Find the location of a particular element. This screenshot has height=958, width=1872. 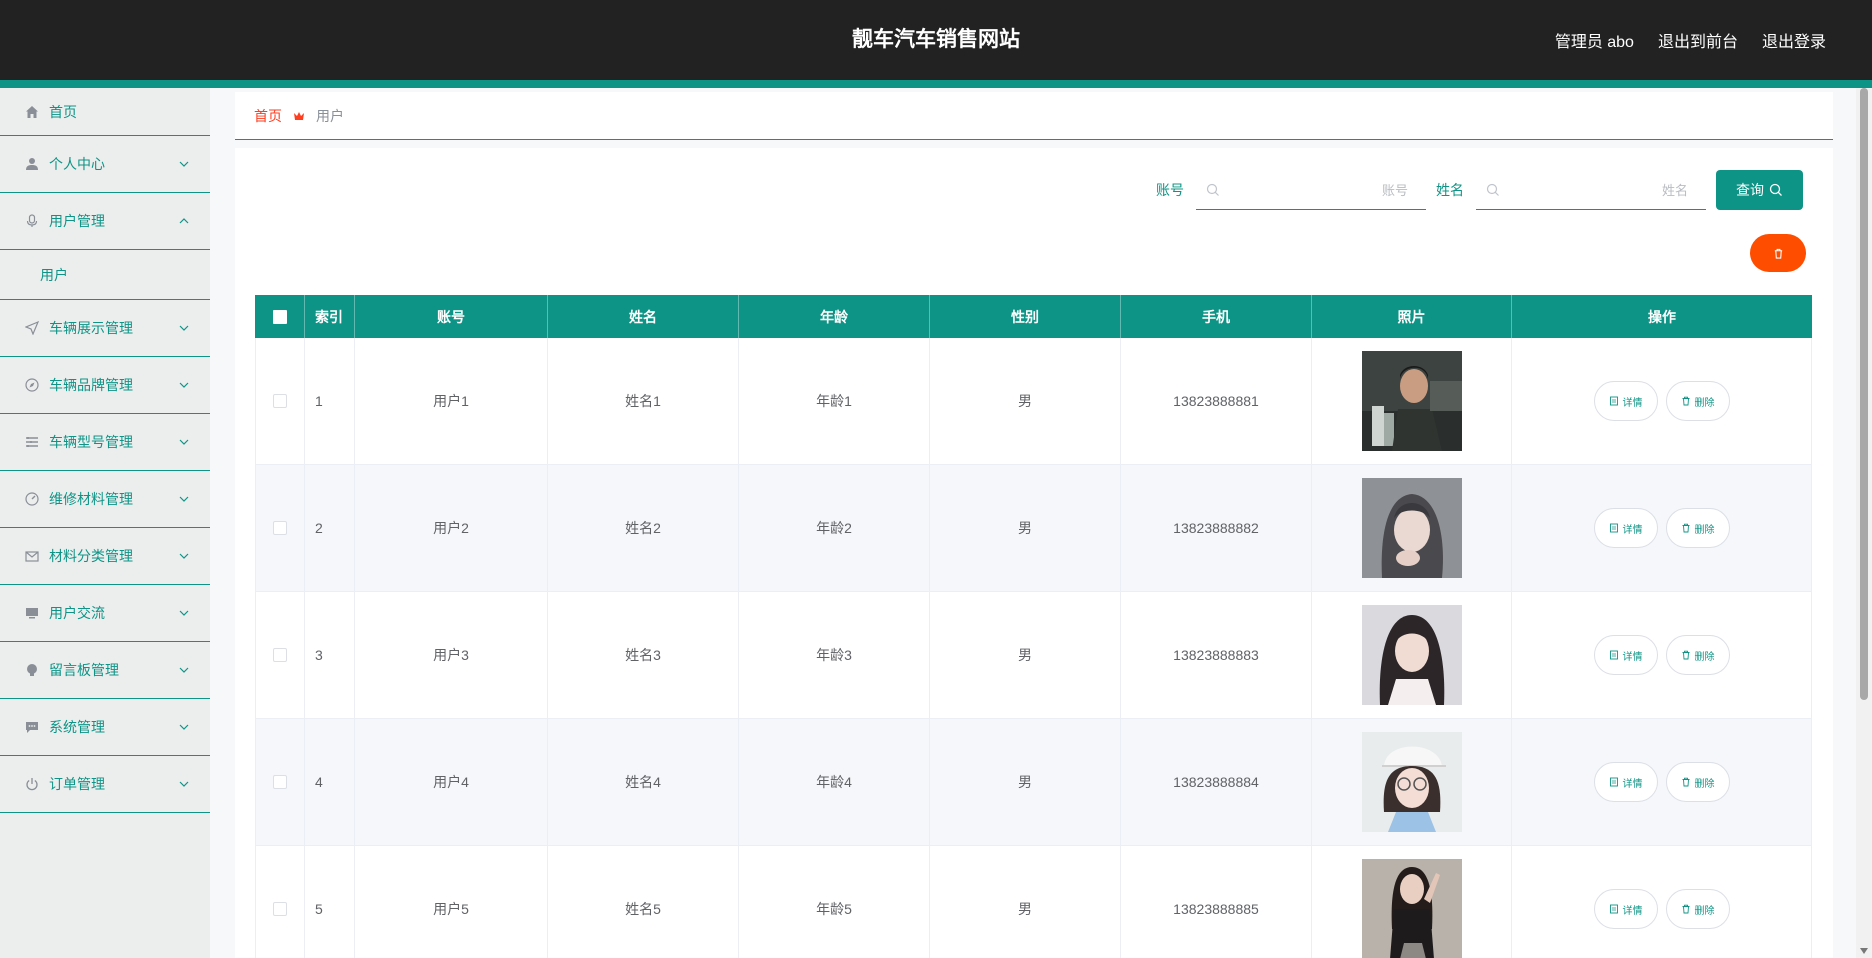

row-account: 用户5 is located at coordinates (451, 902).